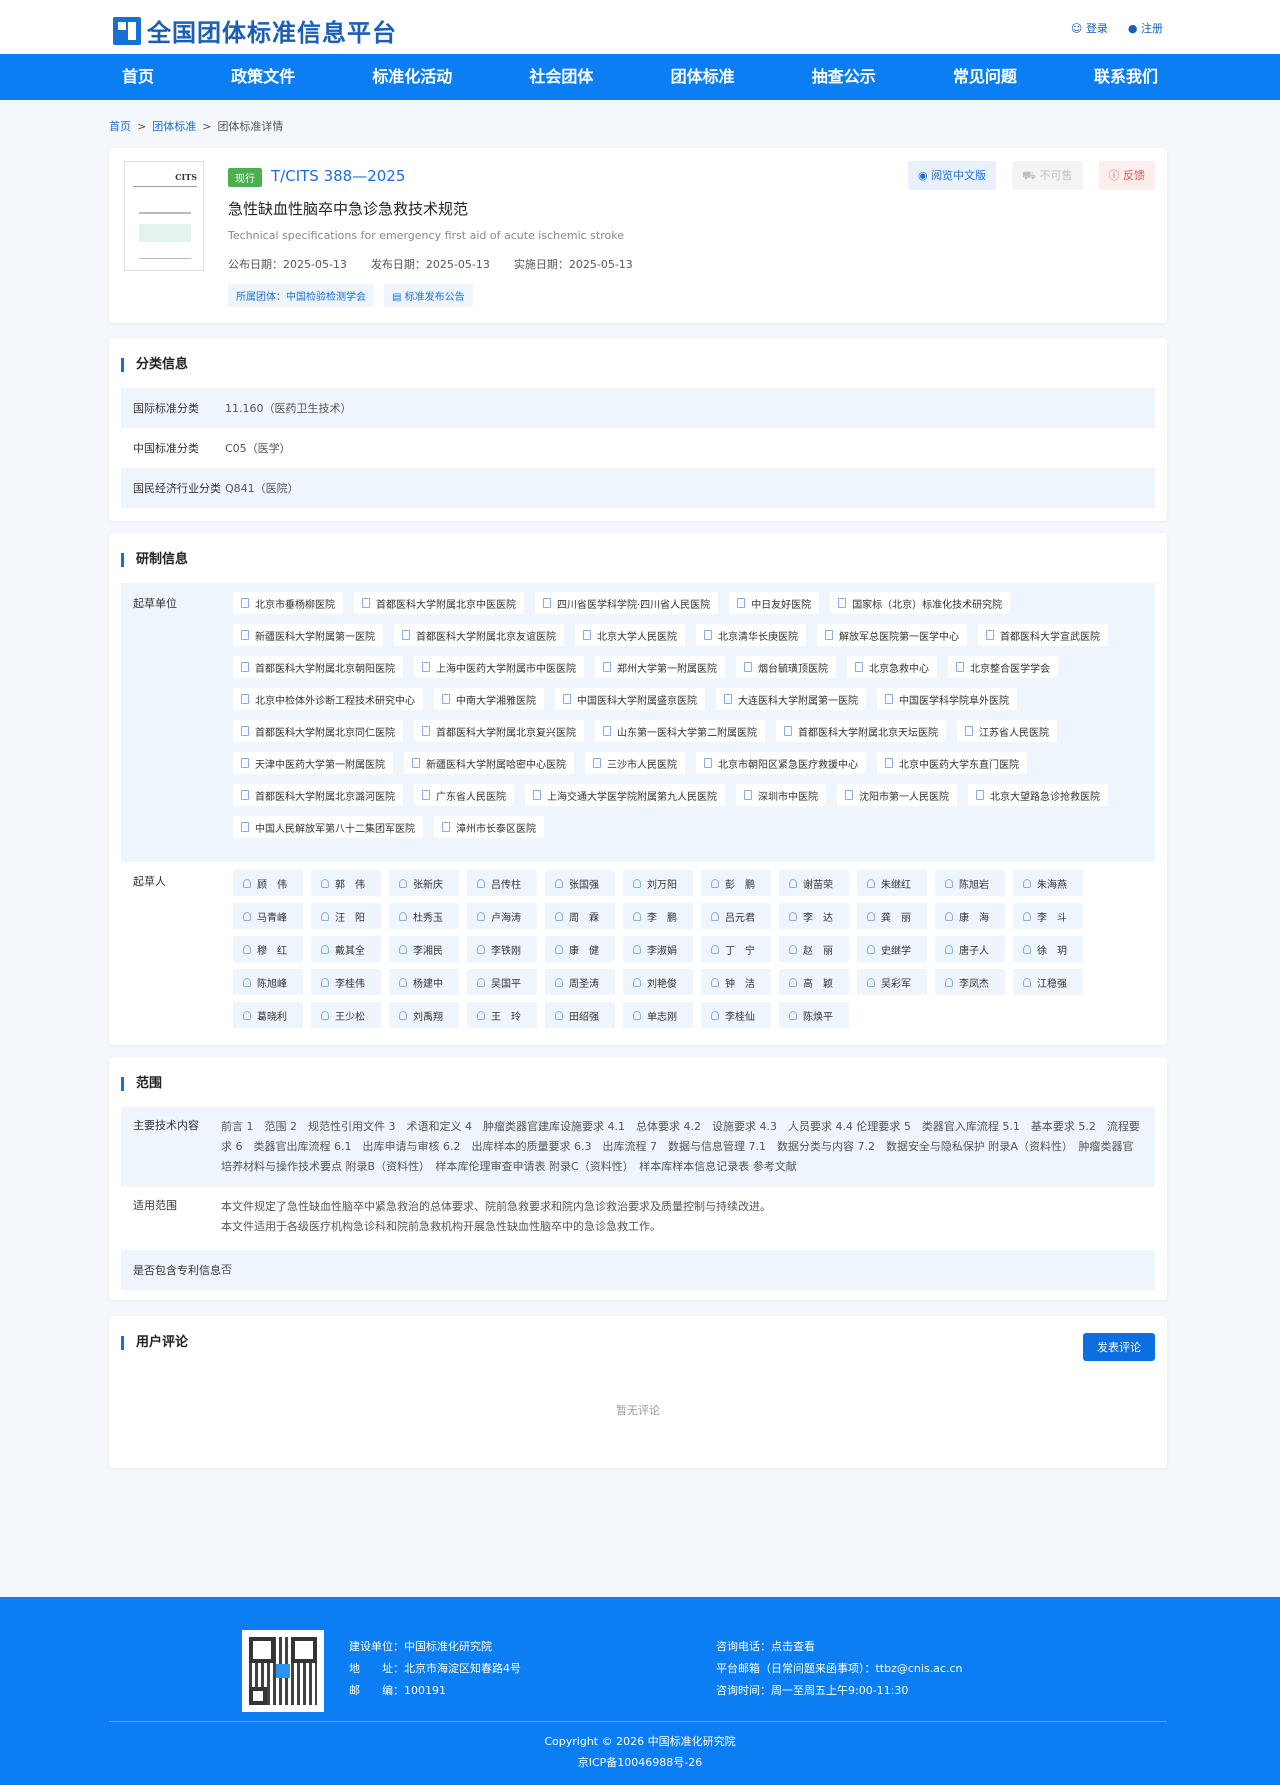 This screenshot has height=1785, width=1280. Describe the element at coordinates (561, 77) in the screenshot. I see `nav-item-organizations: 社会团体` at that location.